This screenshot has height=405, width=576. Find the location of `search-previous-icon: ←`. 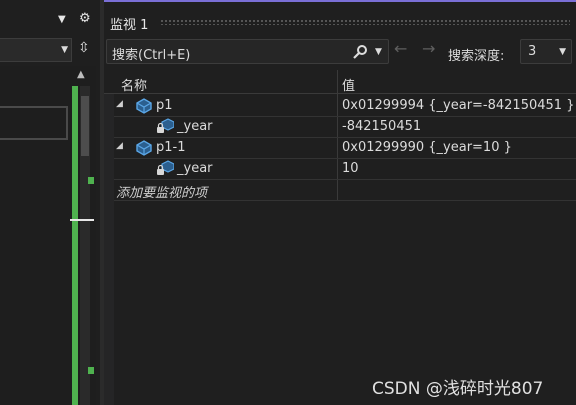

search-previous-icon: ← is located at coordinates (400, 49).